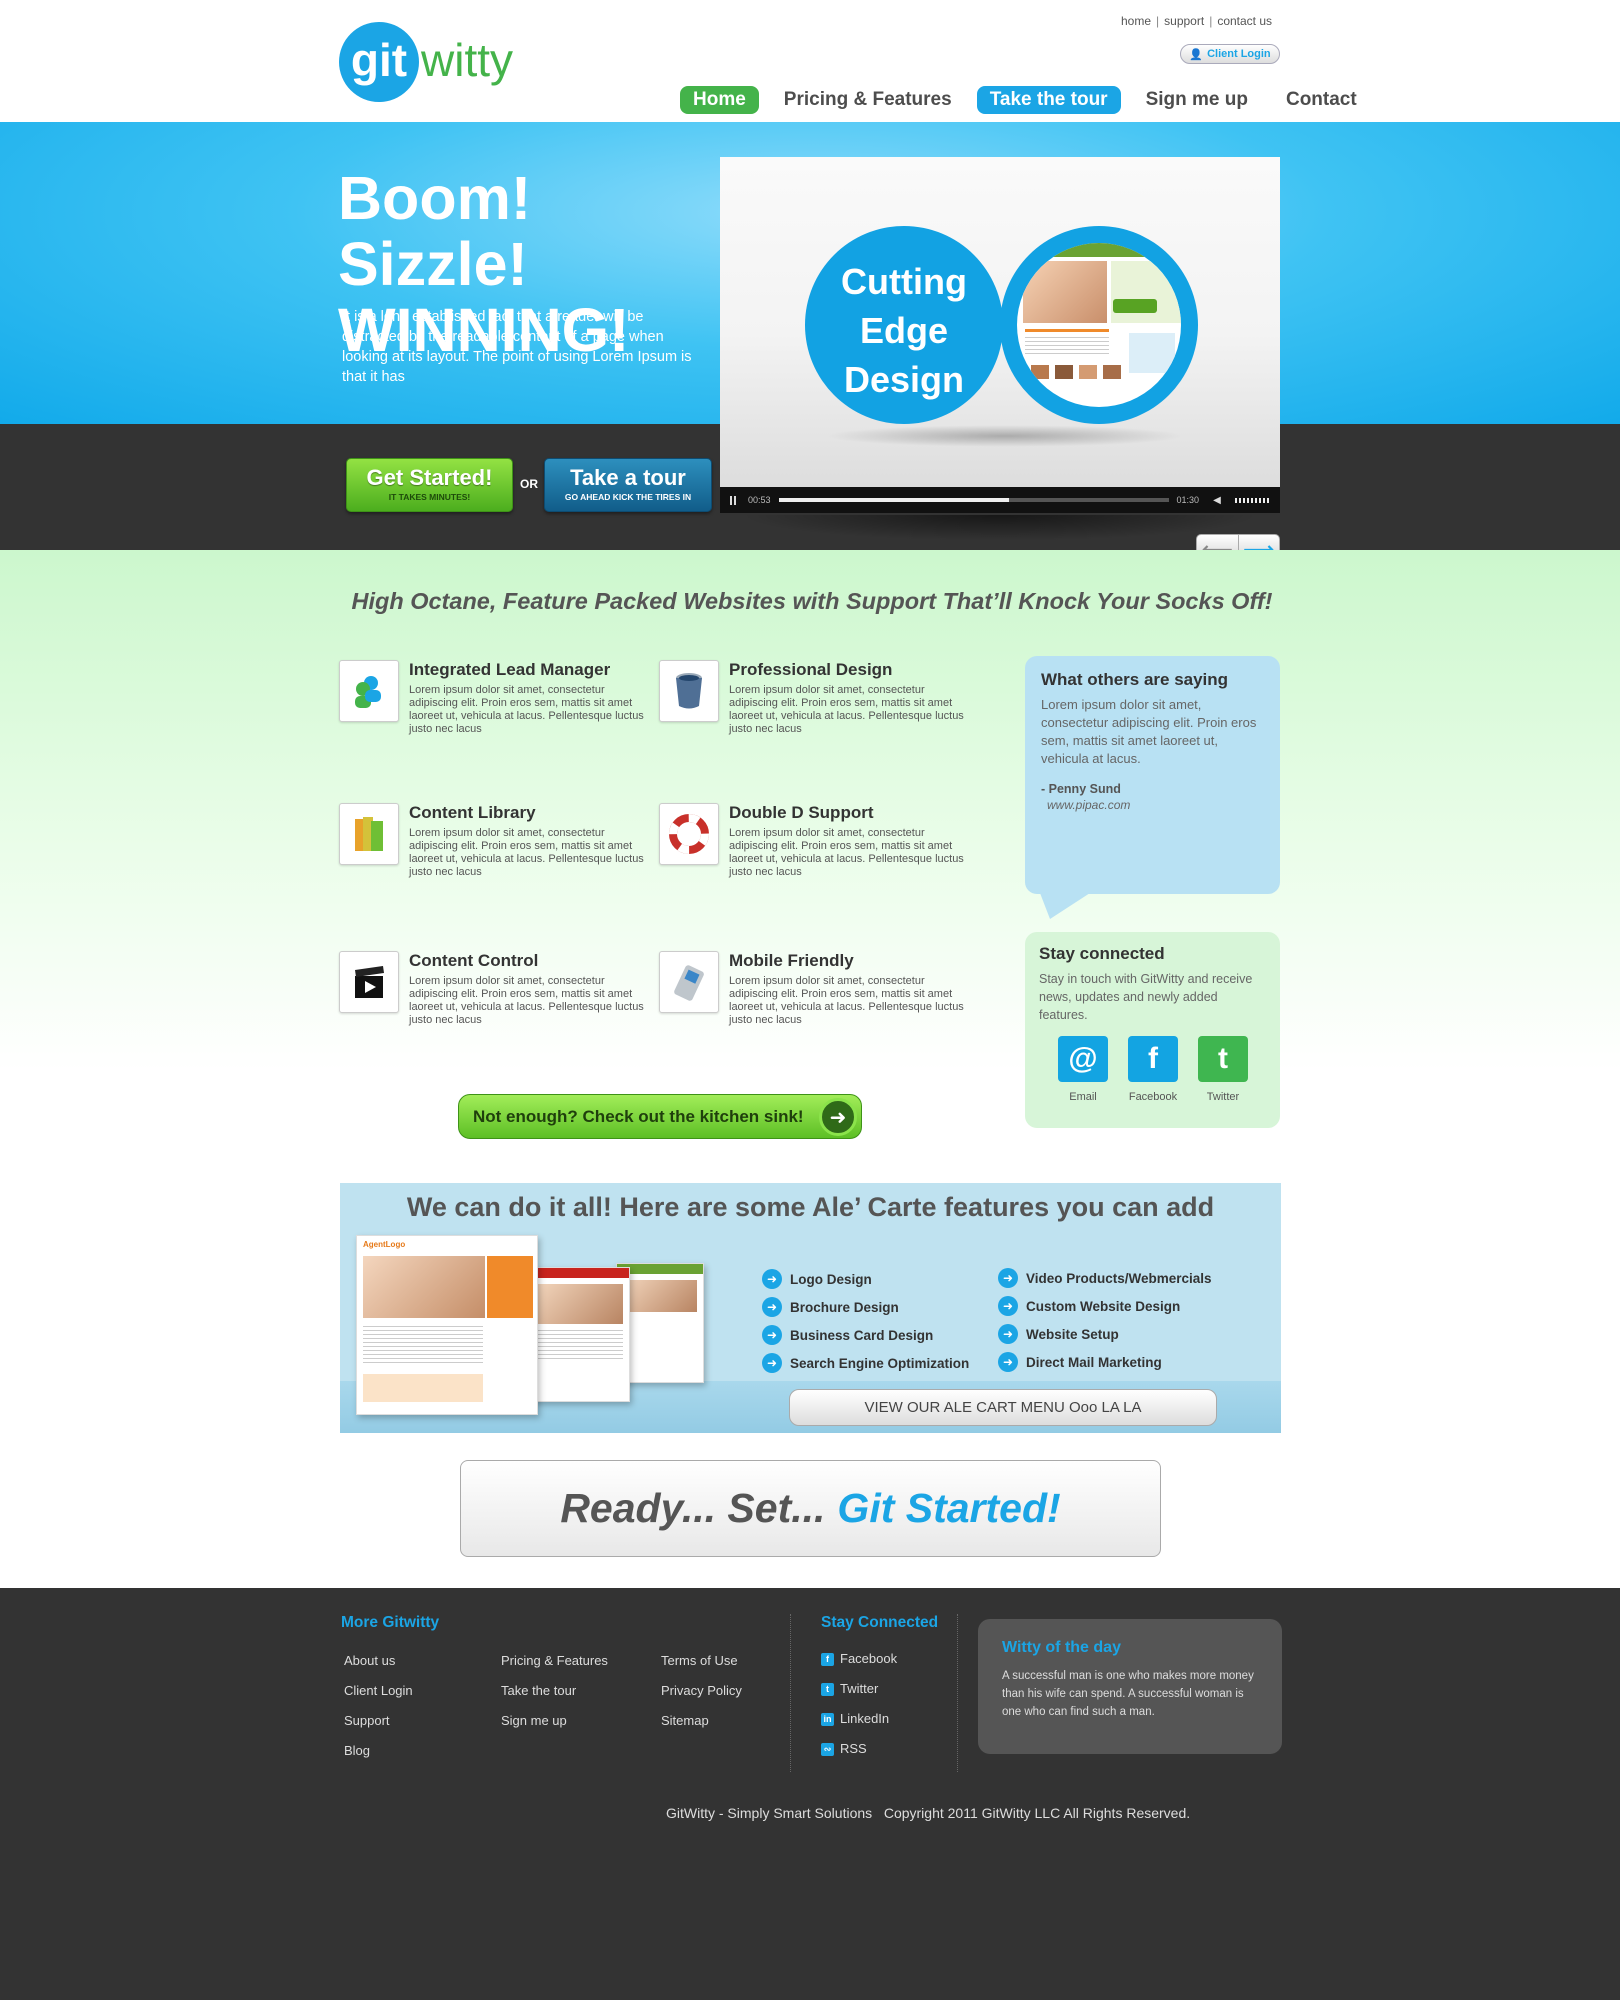  I want to click on gitwitty-logo: git witty, so click(449, 62).